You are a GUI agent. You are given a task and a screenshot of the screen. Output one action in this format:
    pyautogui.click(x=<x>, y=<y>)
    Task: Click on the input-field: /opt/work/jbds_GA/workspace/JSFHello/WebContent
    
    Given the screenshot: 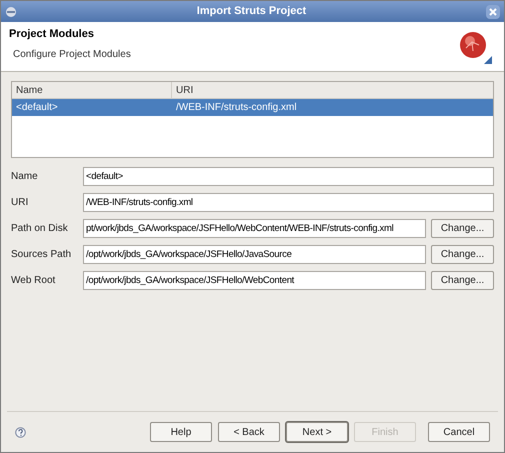 What is the action you would take?
    pyautogui.click(x=254, y=280)
    